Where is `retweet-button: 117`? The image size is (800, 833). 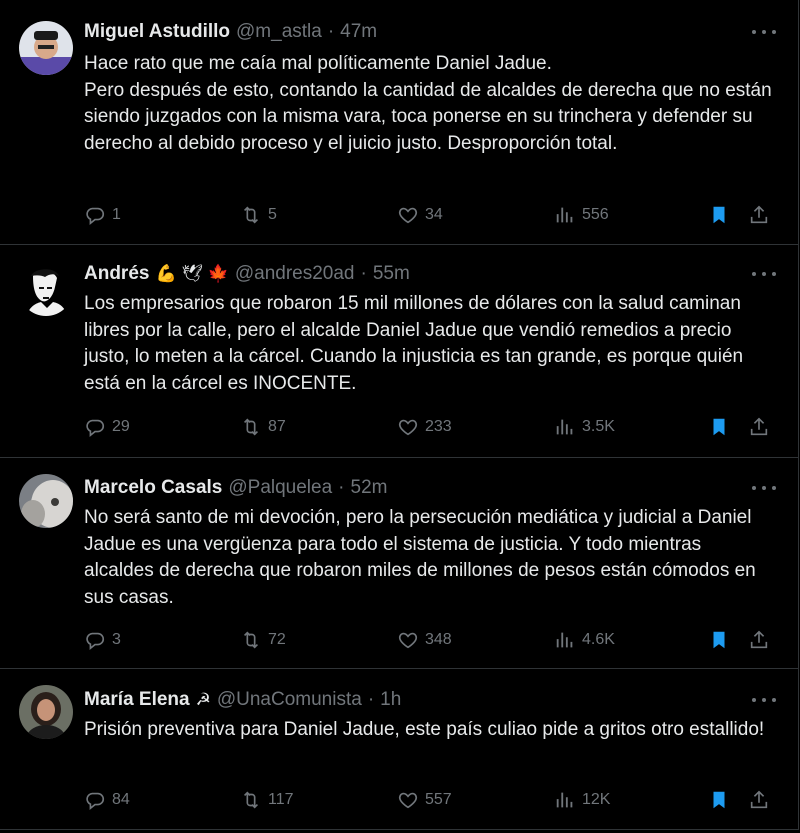
retweet-button: 117 is located at coordinates (267, 800).